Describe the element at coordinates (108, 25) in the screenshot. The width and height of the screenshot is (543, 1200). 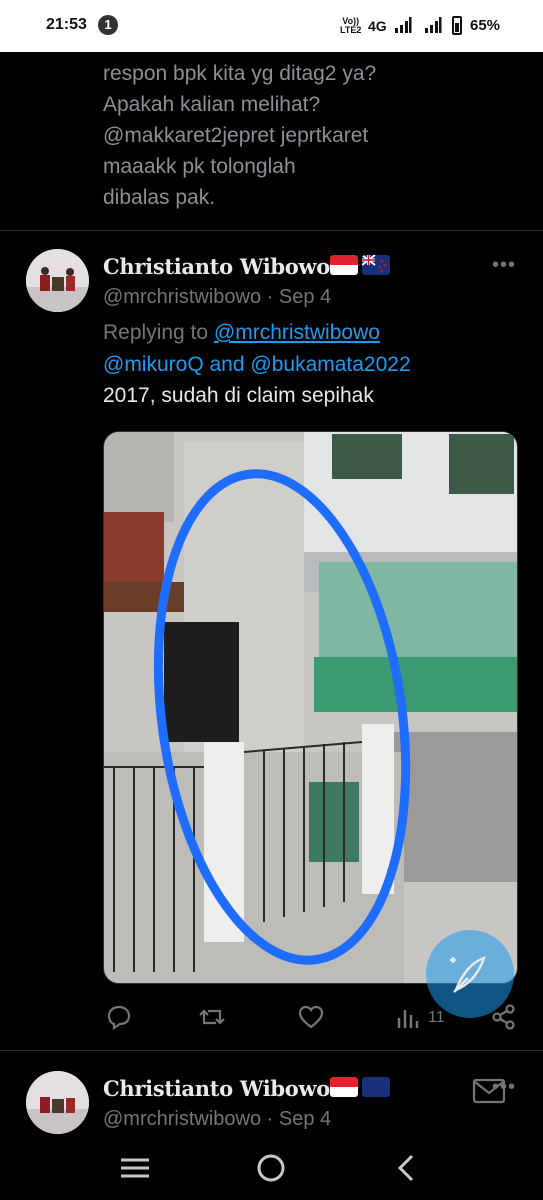
I see `notification-badge: 1` at that location.